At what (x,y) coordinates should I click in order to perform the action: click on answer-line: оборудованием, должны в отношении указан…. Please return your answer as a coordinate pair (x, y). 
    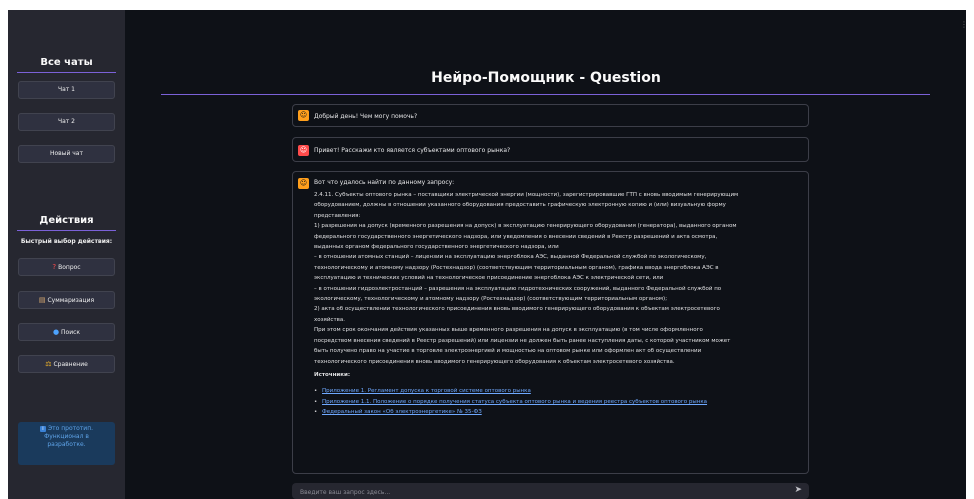
    Looking at the image, I should click on (520, 205).